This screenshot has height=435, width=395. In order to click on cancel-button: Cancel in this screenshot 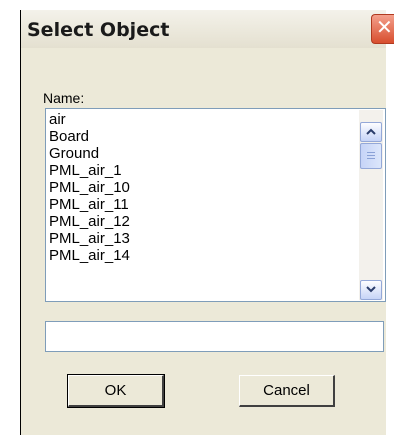, I will do `click(287, 391)`.